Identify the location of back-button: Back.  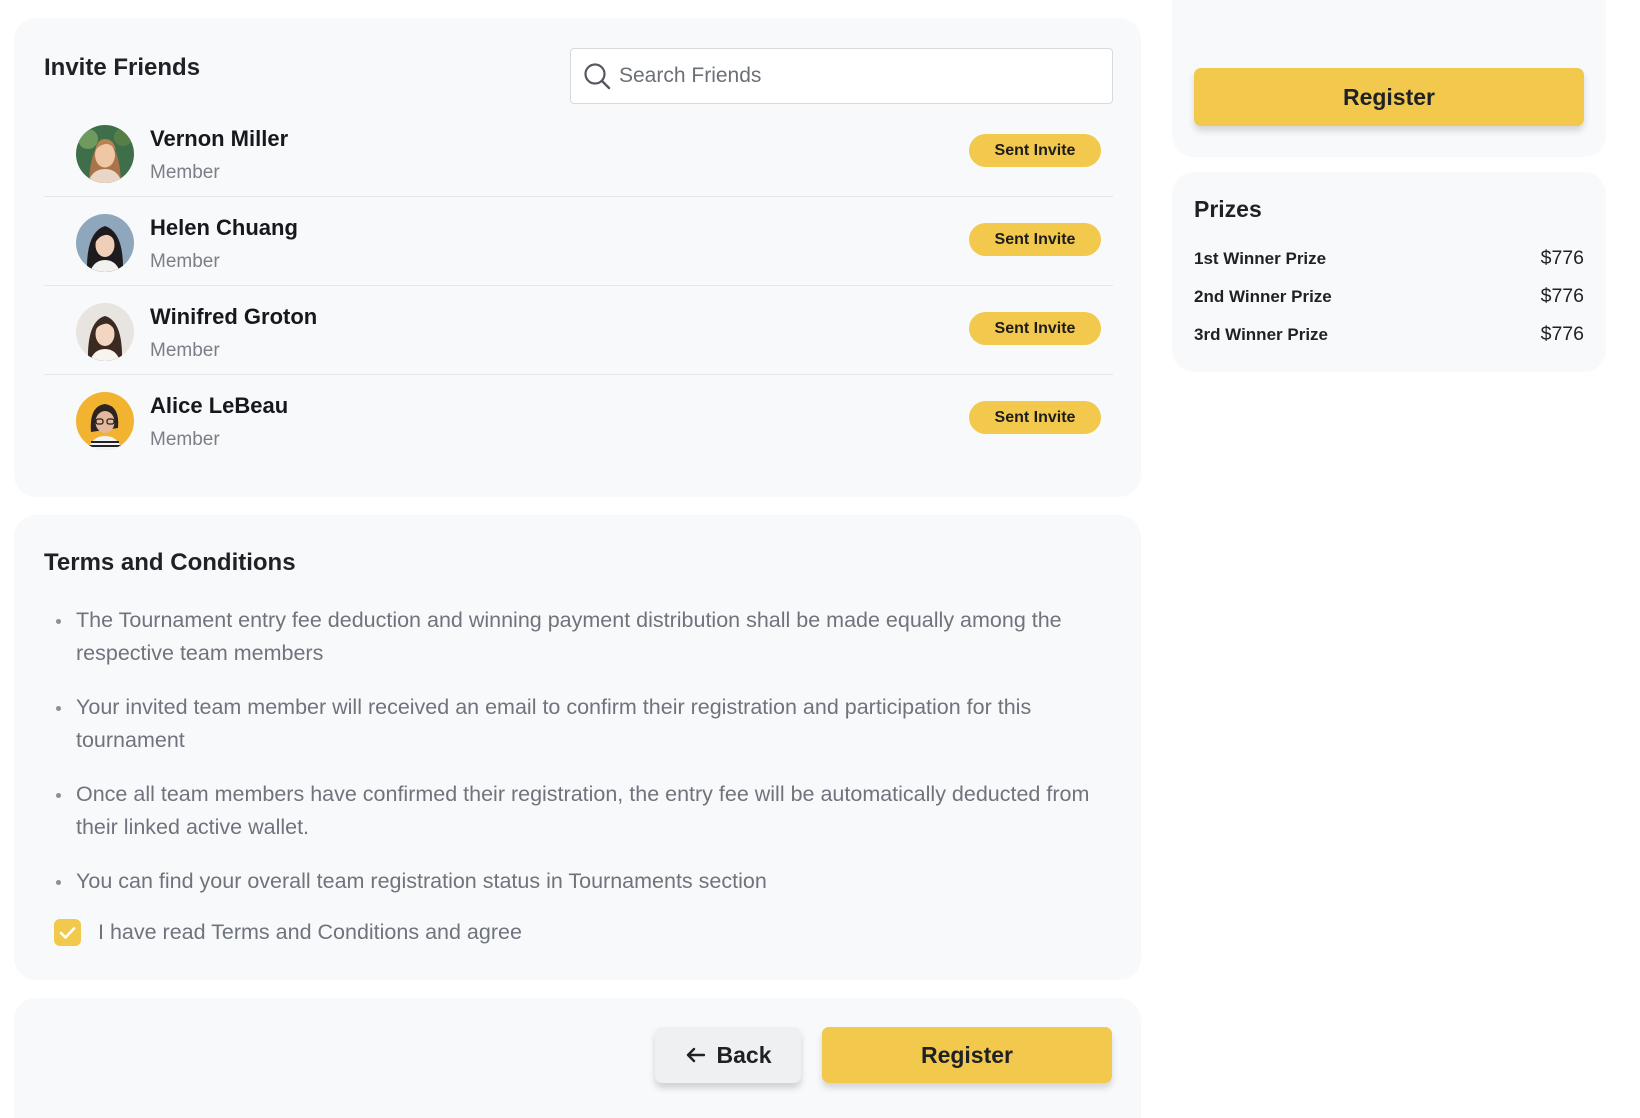
(728, 1055).